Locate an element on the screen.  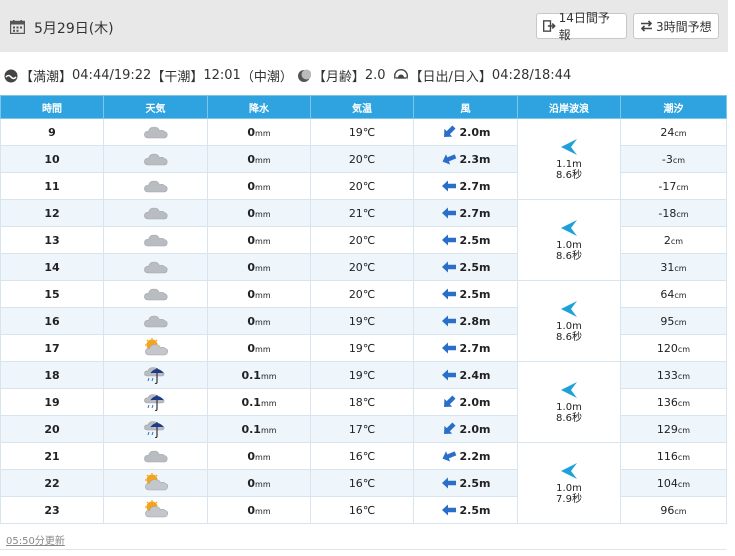
tide-value: -3 is located at coordinates (667, 159).